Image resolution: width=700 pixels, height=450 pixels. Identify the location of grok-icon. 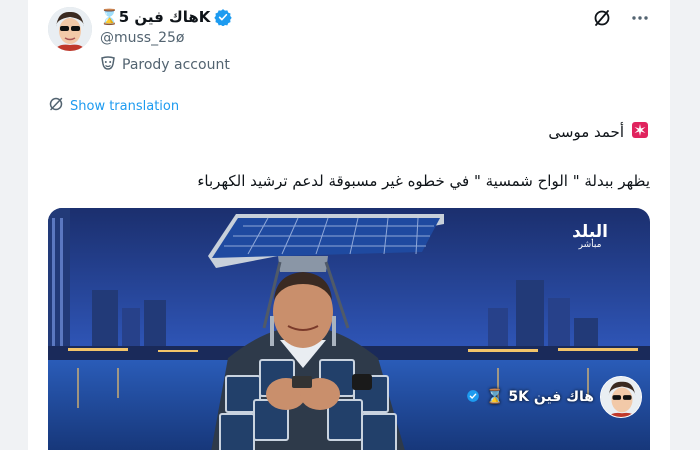
(602, 18).